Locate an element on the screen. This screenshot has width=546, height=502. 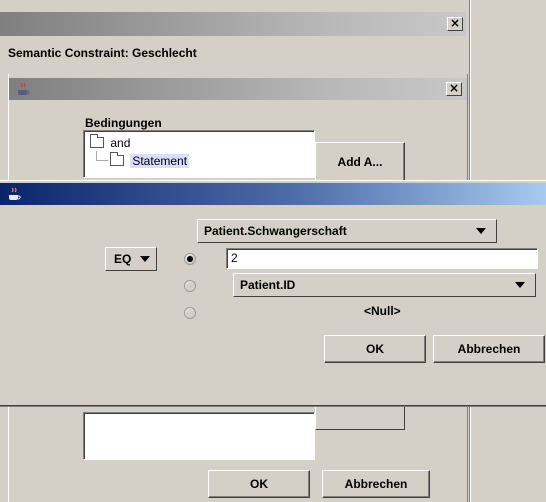
tree-node-label: Statement is located at coordinates (160, 161).